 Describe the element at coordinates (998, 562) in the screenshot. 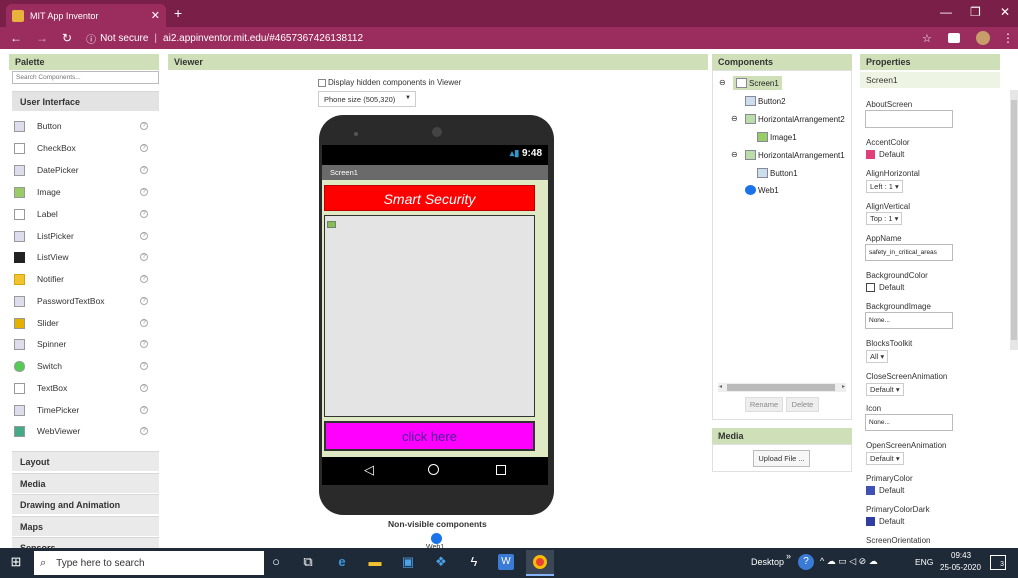

I see `notification-center-icon: 3` at that location.